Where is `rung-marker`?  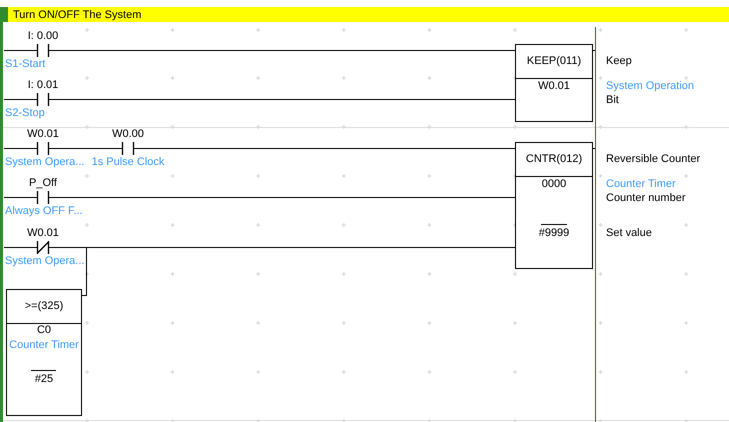
rung-marker is located at coordinates (4, 14).